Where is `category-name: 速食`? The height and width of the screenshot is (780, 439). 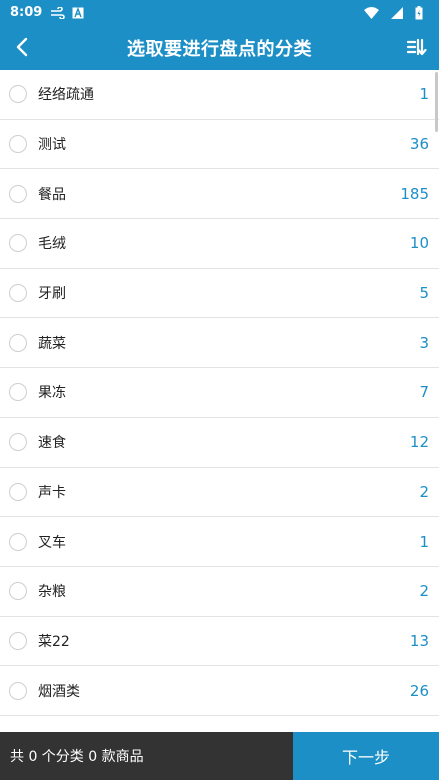
category-name: 速食 is located at coordinates (52, 443).